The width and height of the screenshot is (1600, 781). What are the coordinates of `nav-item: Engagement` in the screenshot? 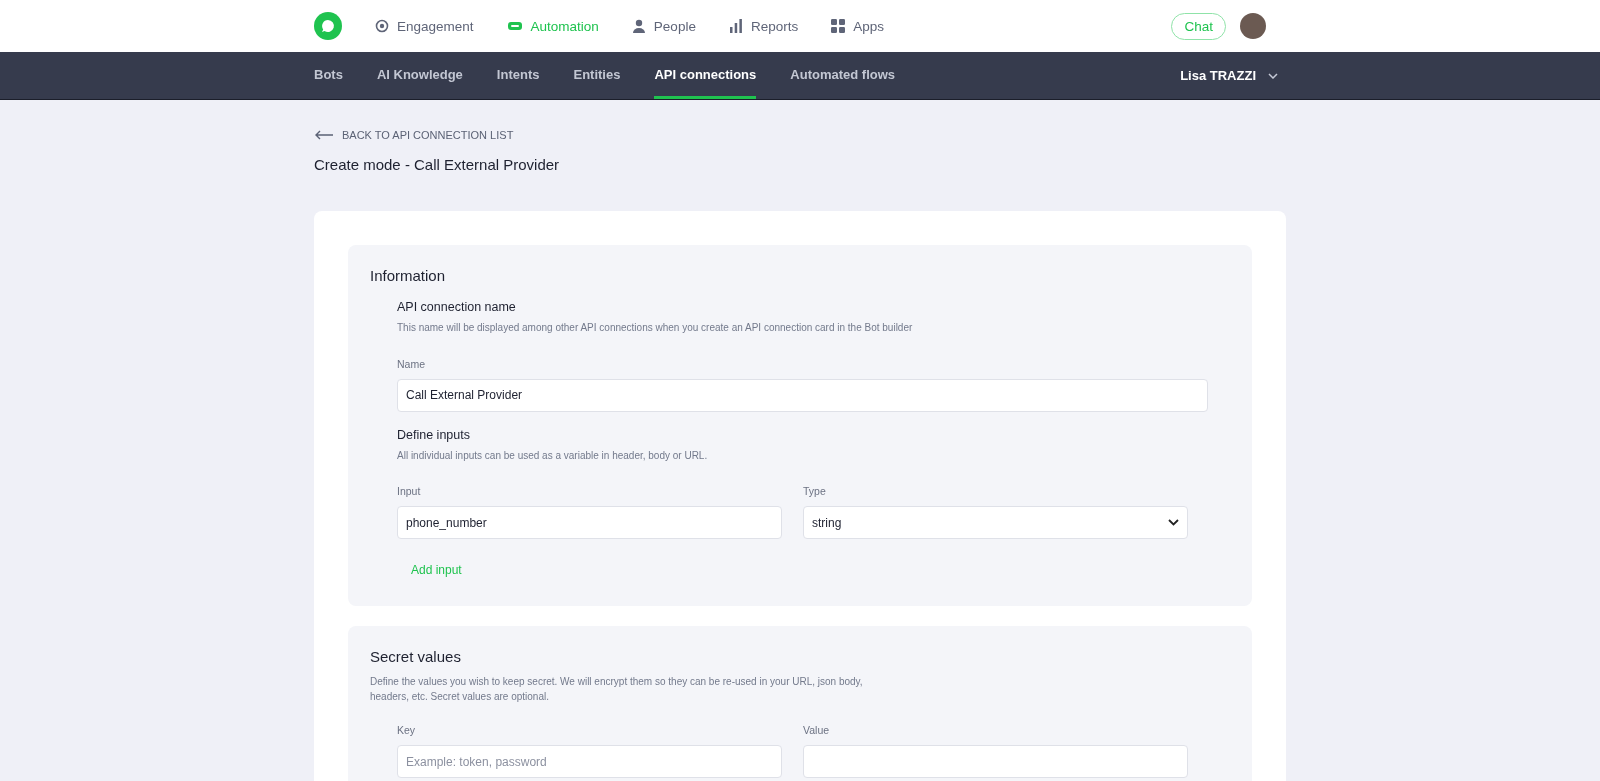 It's located at (424, 26).